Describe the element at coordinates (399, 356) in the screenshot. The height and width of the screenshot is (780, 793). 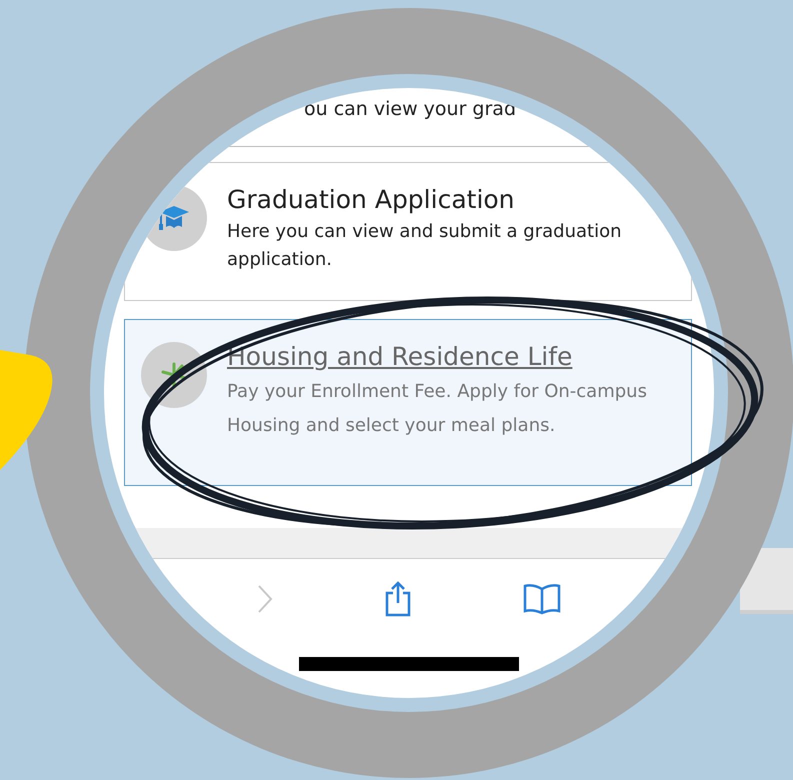
I see `card-title: Housing and Residence Life` at that location.